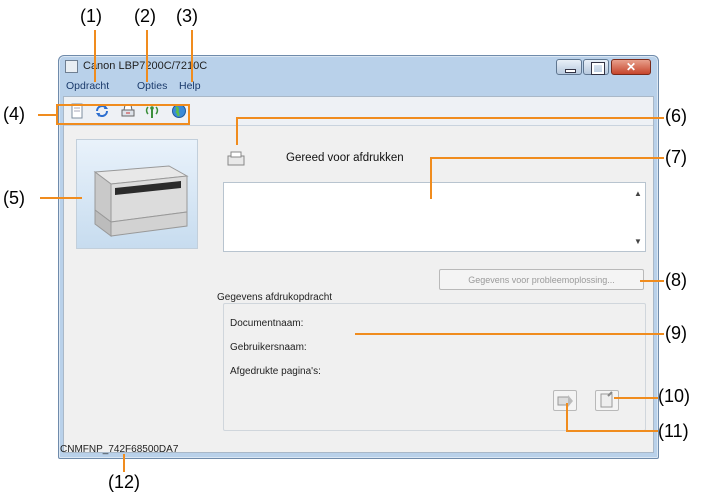 This screenshot has width=708, height=501. Describe the element at coordinates (358, 86) in the screenshot. I see `menu-bar: Opdracht Opties Help` at that location.